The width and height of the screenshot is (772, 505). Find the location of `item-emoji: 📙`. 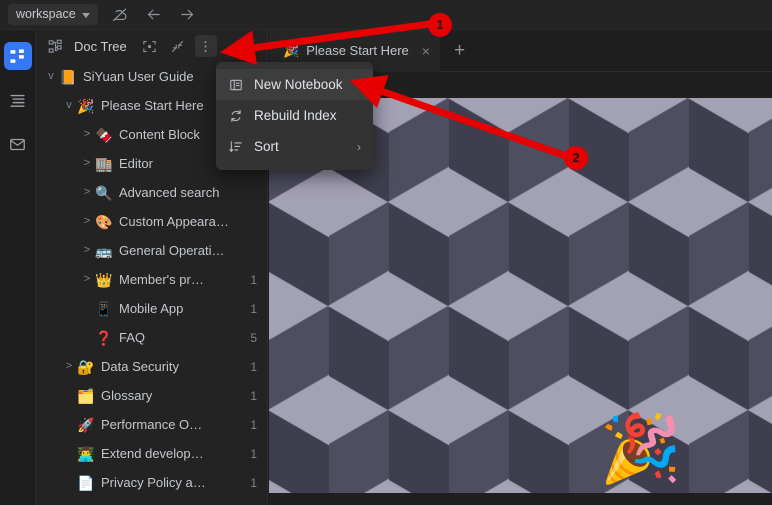

item-emoji: 📙 is located at coordinates (68, 76).